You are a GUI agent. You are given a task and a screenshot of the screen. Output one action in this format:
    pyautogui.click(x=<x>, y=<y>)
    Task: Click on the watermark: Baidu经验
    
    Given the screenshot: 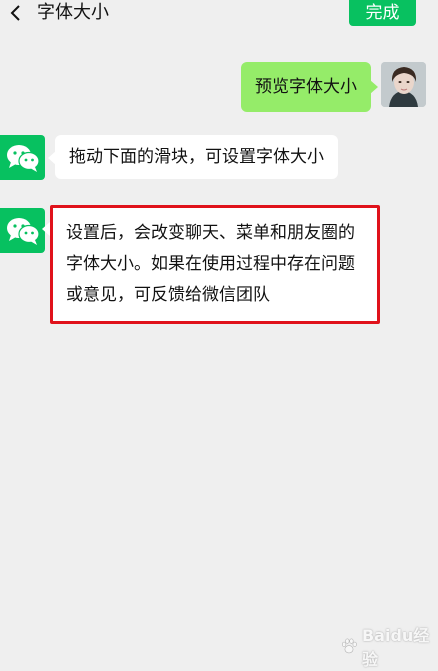 What is the action you would take?
    pyautogui.click(x=385, y=647)
    